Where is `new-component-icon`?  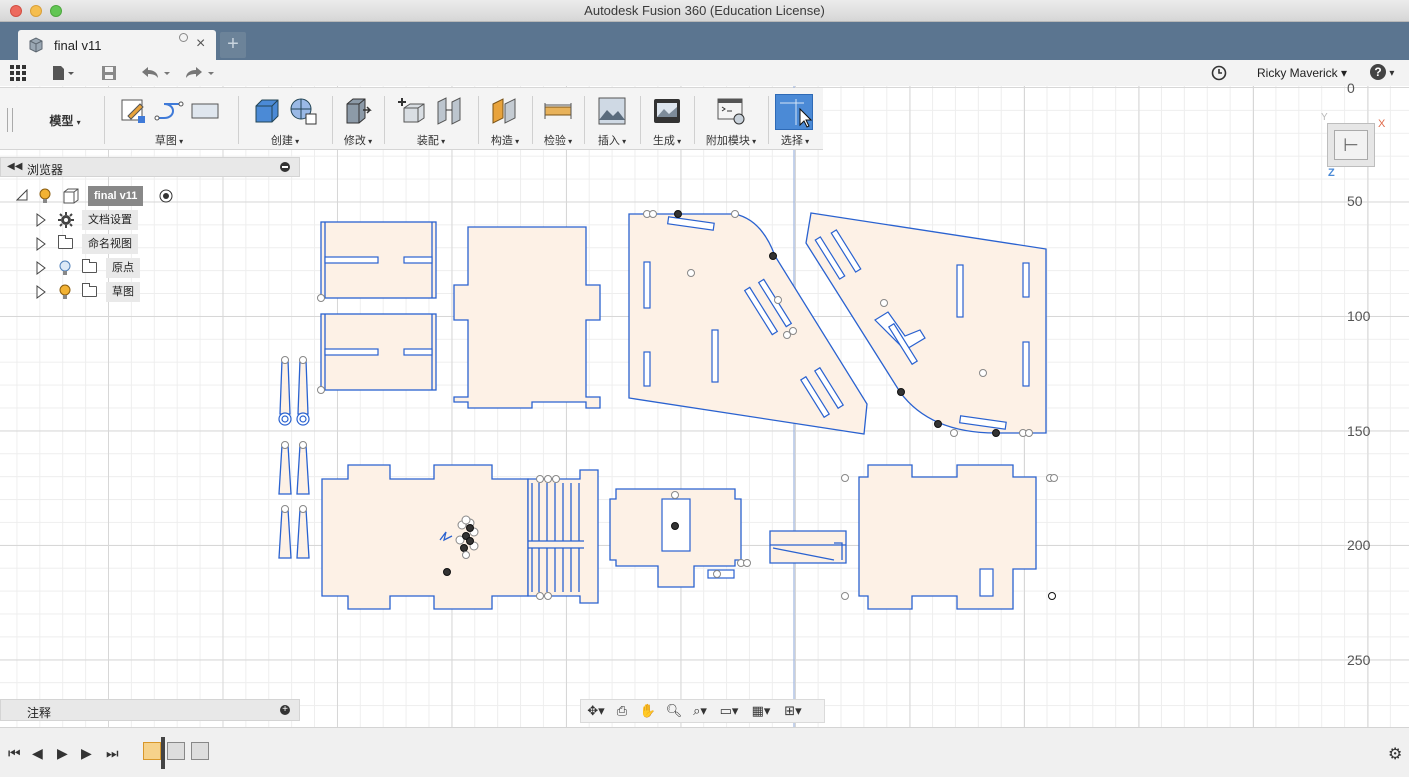 new-component-icon is located at coordinates (413, 111).